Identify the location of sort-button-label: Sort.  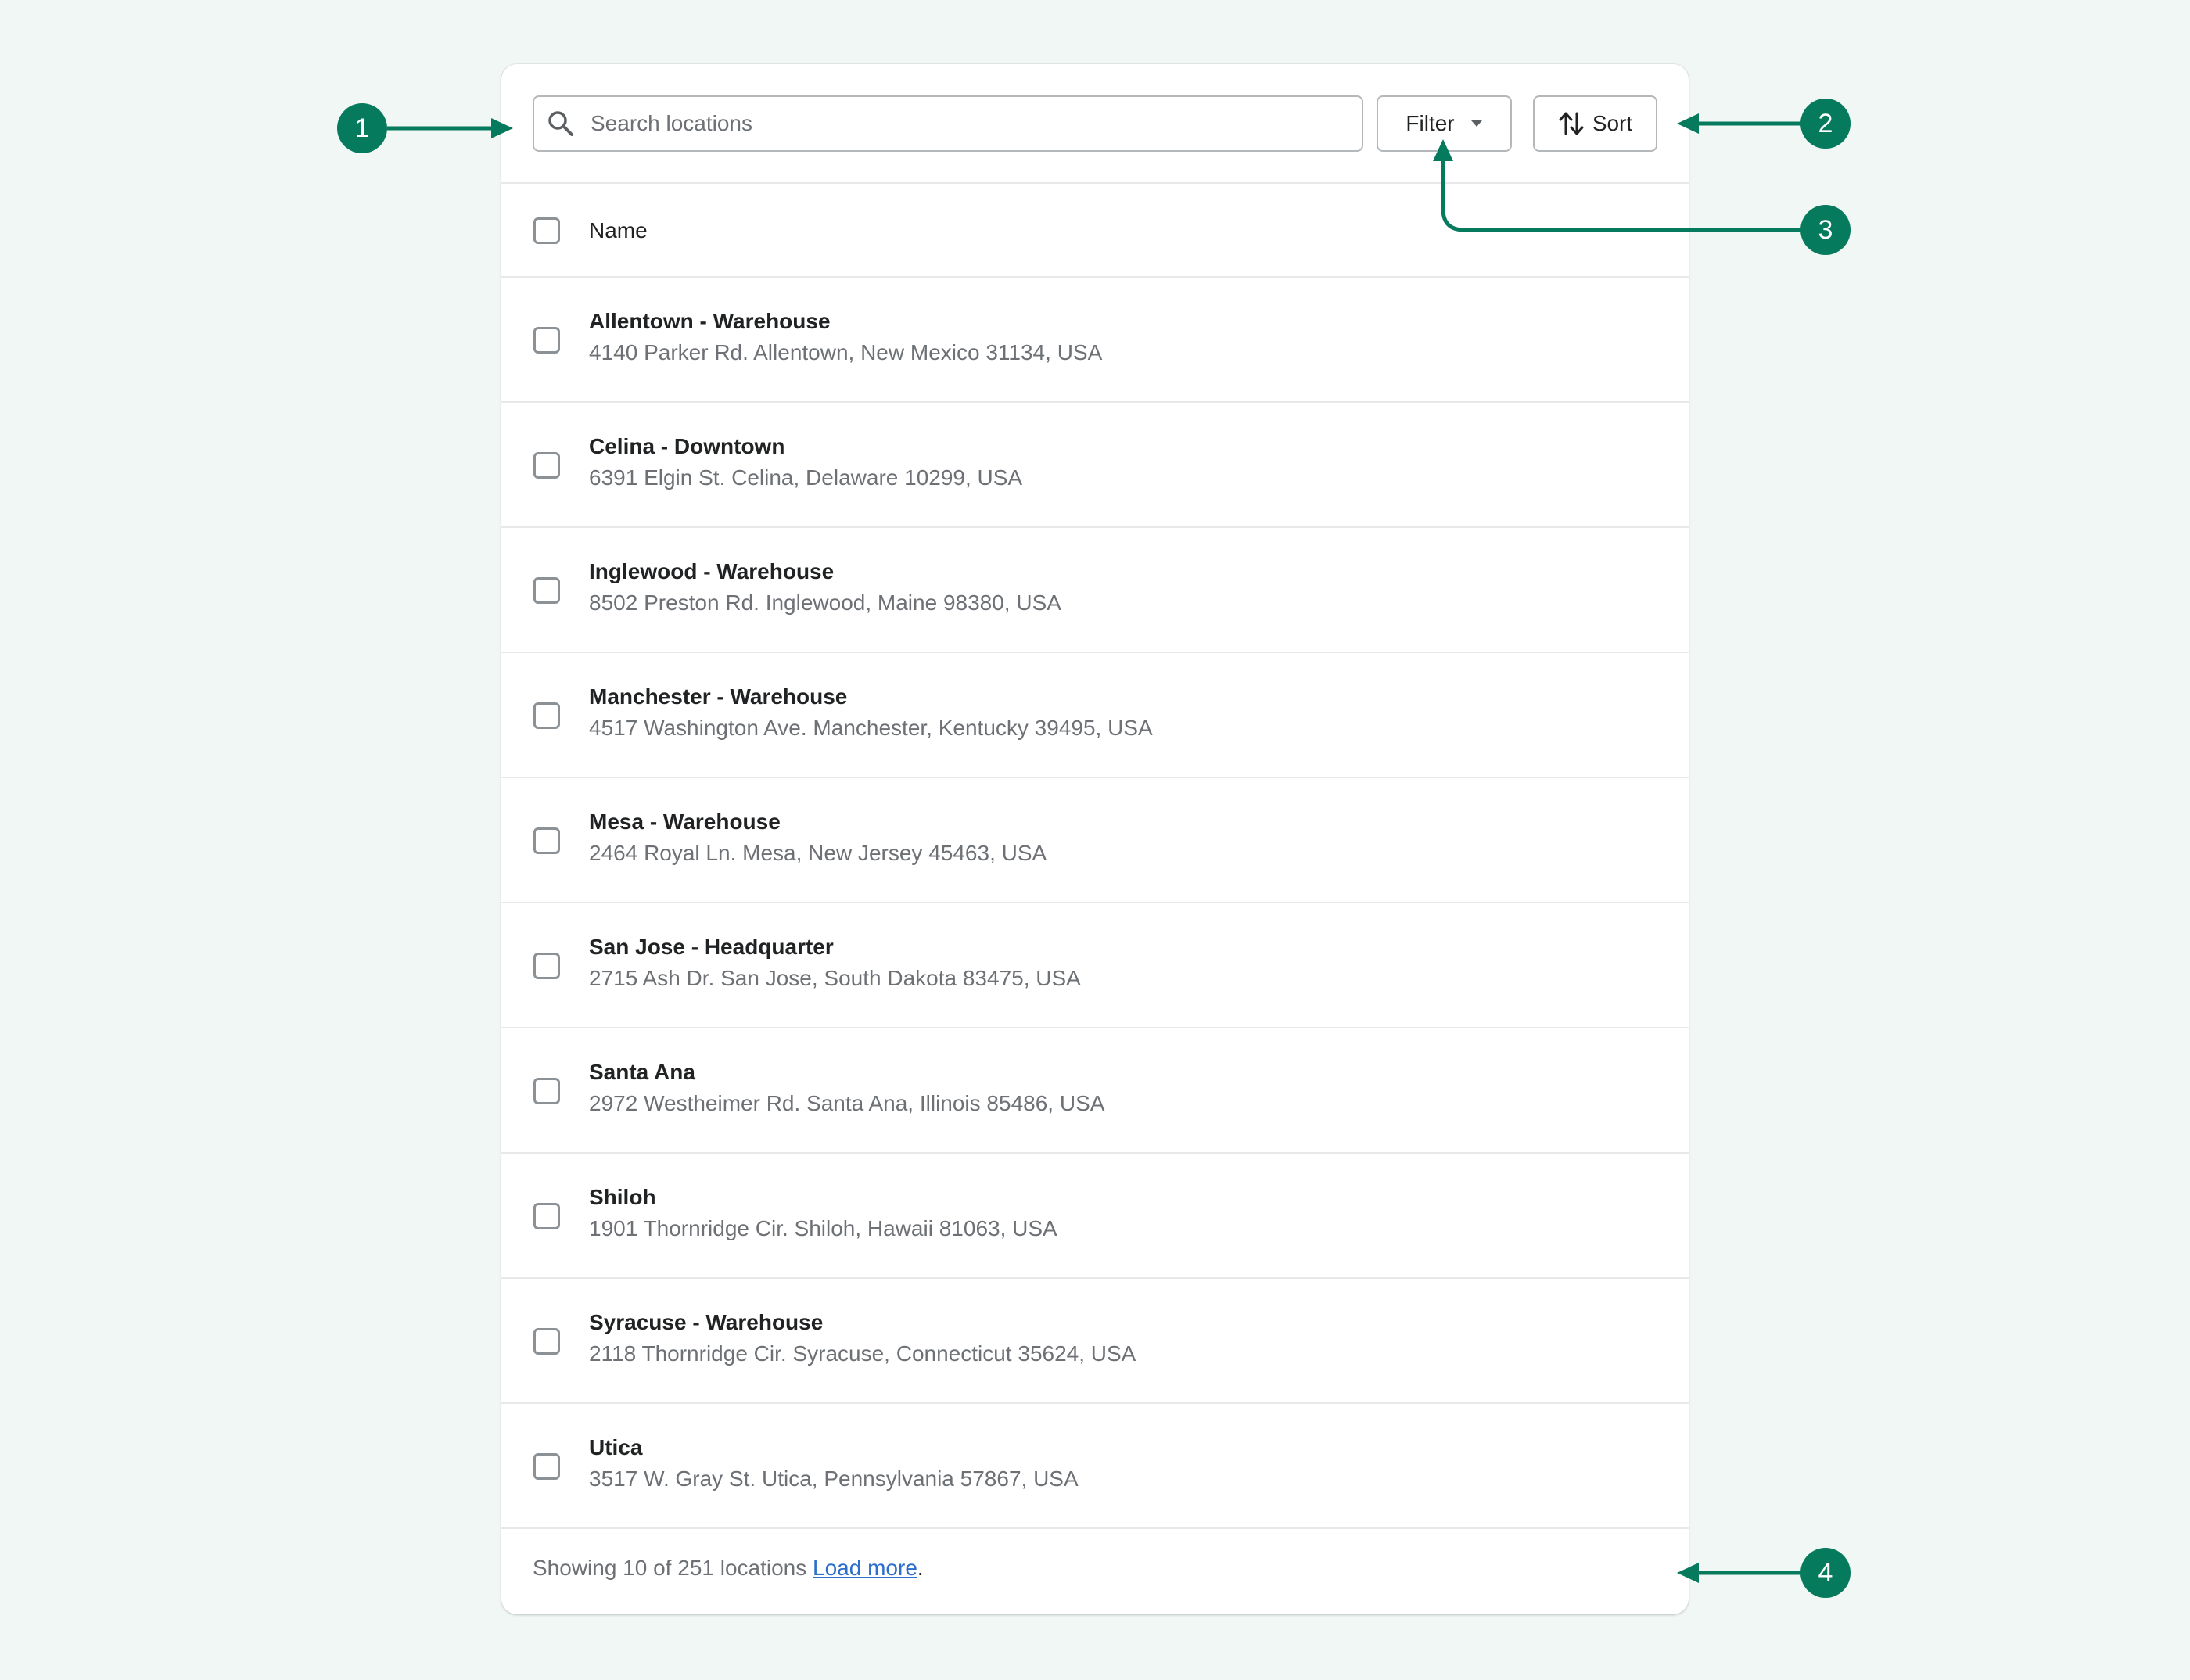
(1612, 123).